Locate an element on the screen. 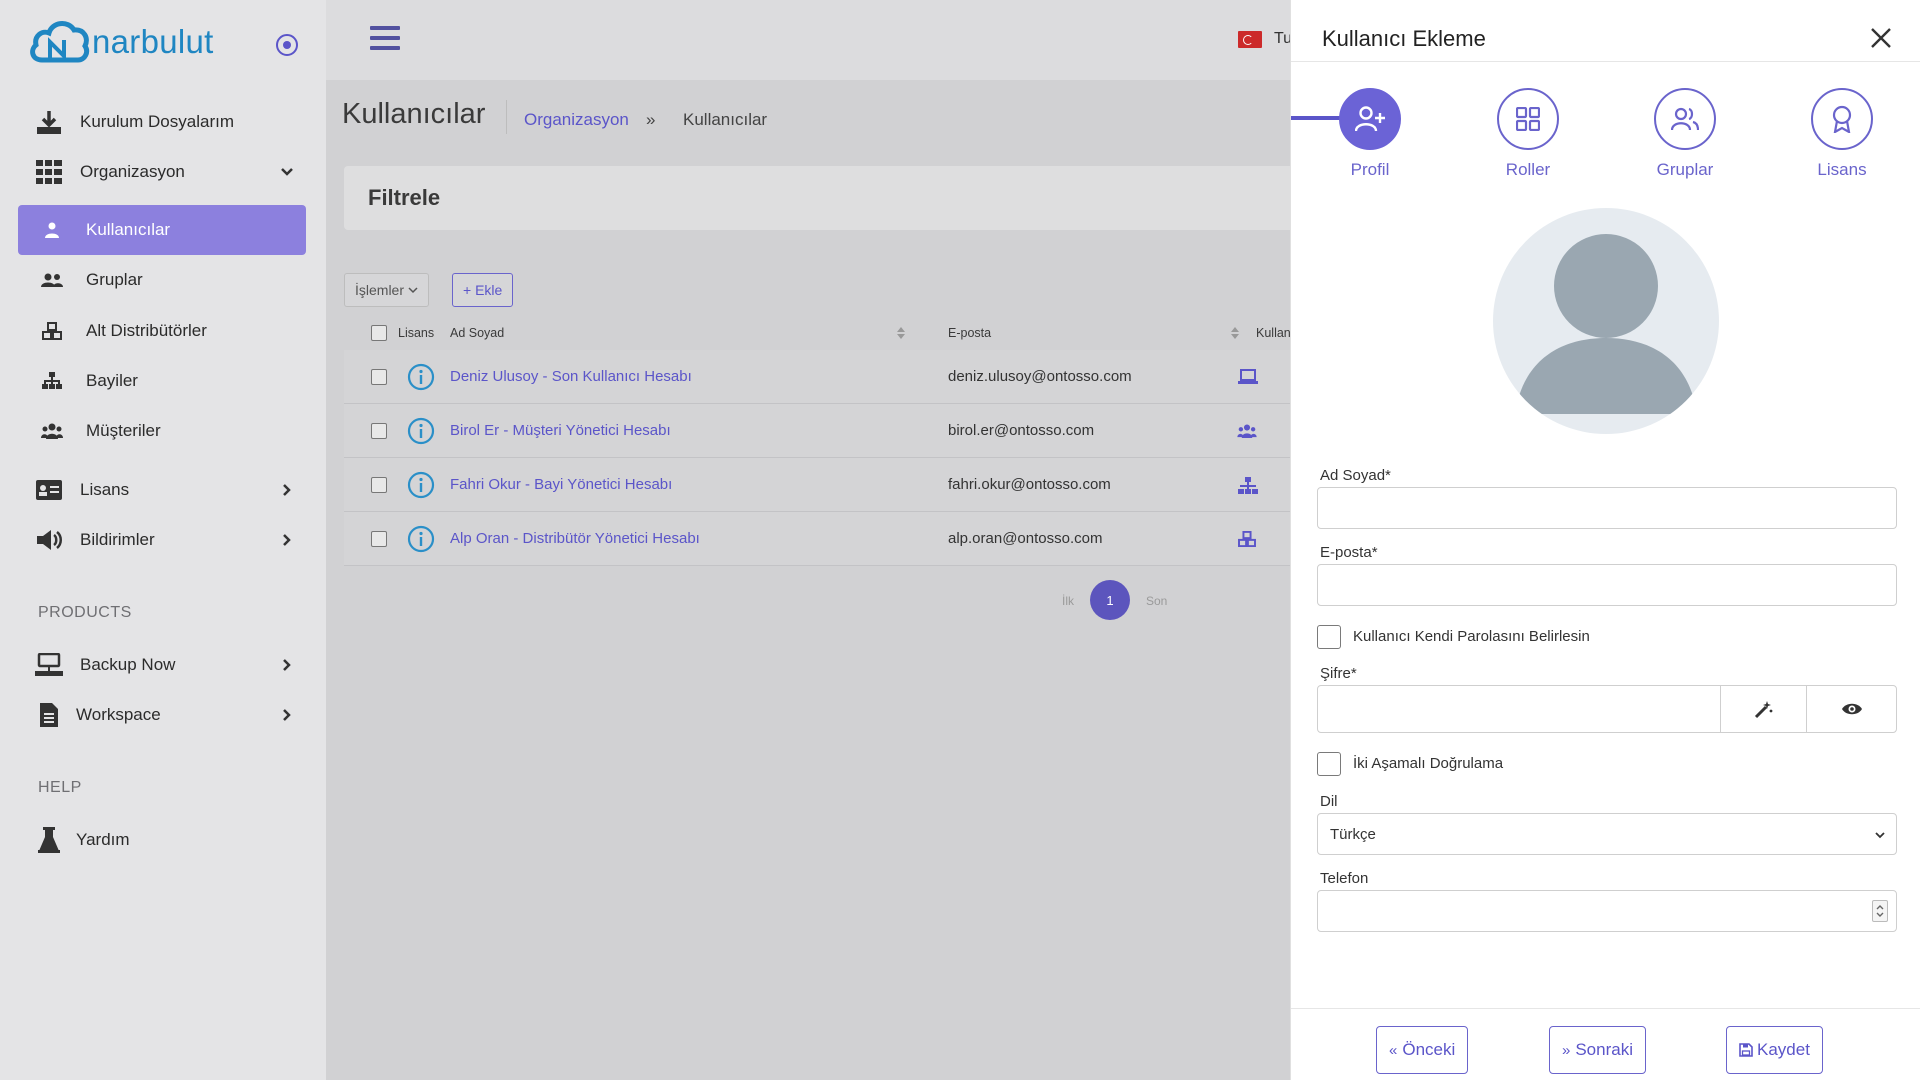  sidebar-item-alt-distributorler: Alt Distribütörler is located at coordinates (162, 331).